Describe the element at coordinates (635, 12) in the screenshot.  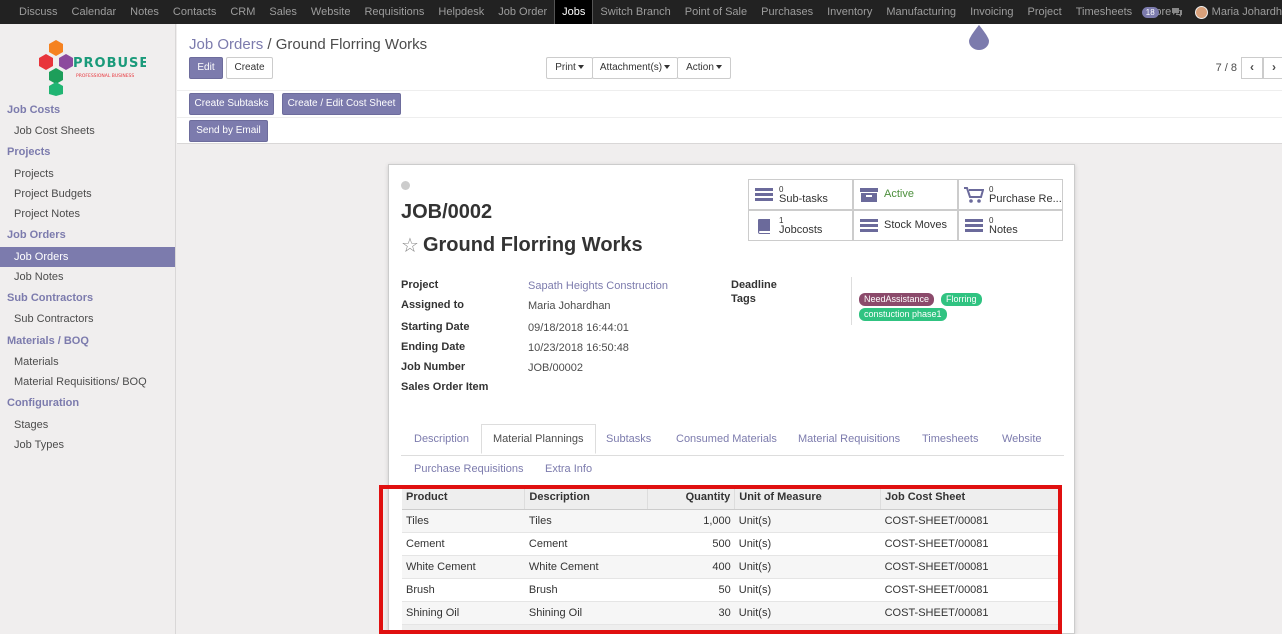
I see `topnav-item-switch-branch: Switch Branch` at that location.